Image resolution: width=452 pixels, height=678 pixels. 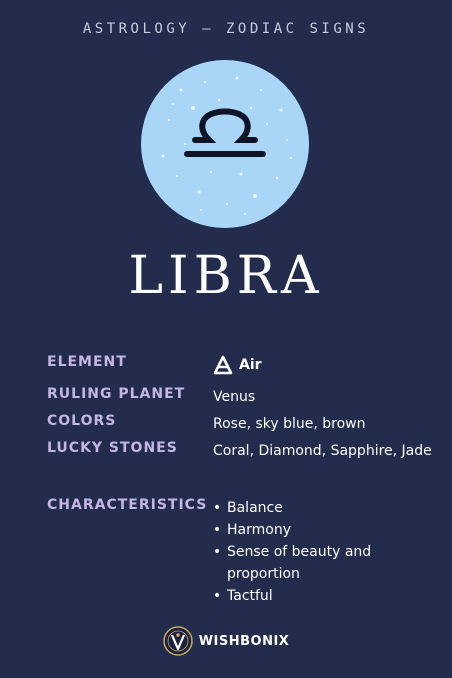 I want to click on libra-emblem, so click(x=225, y=144).